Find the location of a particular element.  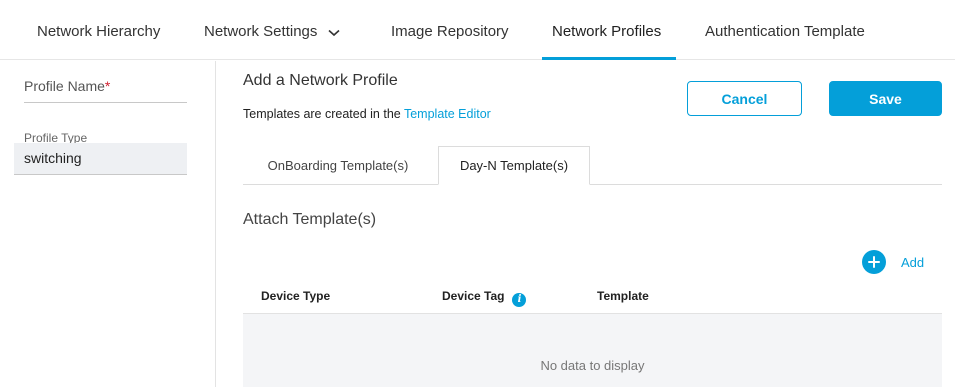

hint-text: Templates are created in the is located at coordinates (323, 114).